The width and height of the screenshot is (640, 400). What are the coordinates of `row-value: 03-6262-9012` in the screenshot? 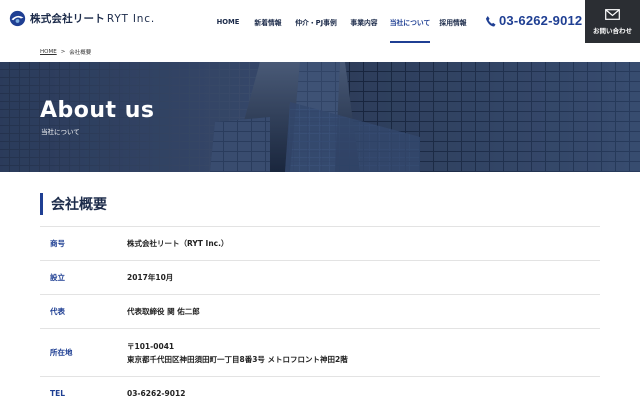 It's located at (156, 393).